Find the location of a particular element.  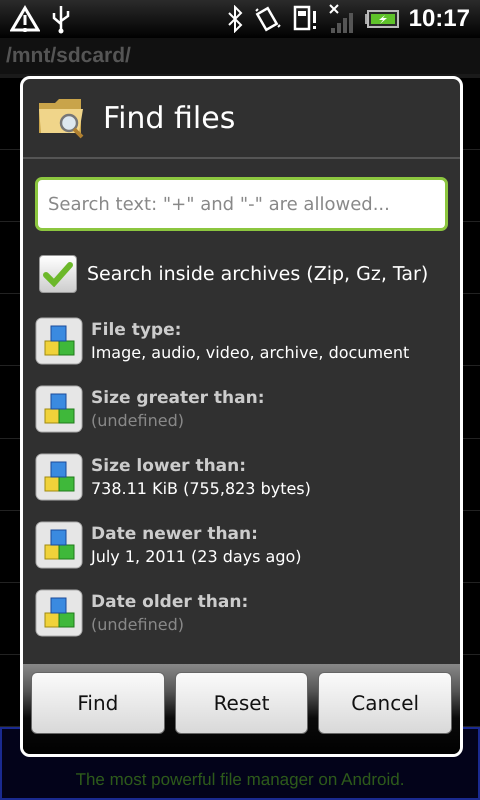

filter-option: File type: Image, audio, video, archive, document is located at coordinates (241, 341).